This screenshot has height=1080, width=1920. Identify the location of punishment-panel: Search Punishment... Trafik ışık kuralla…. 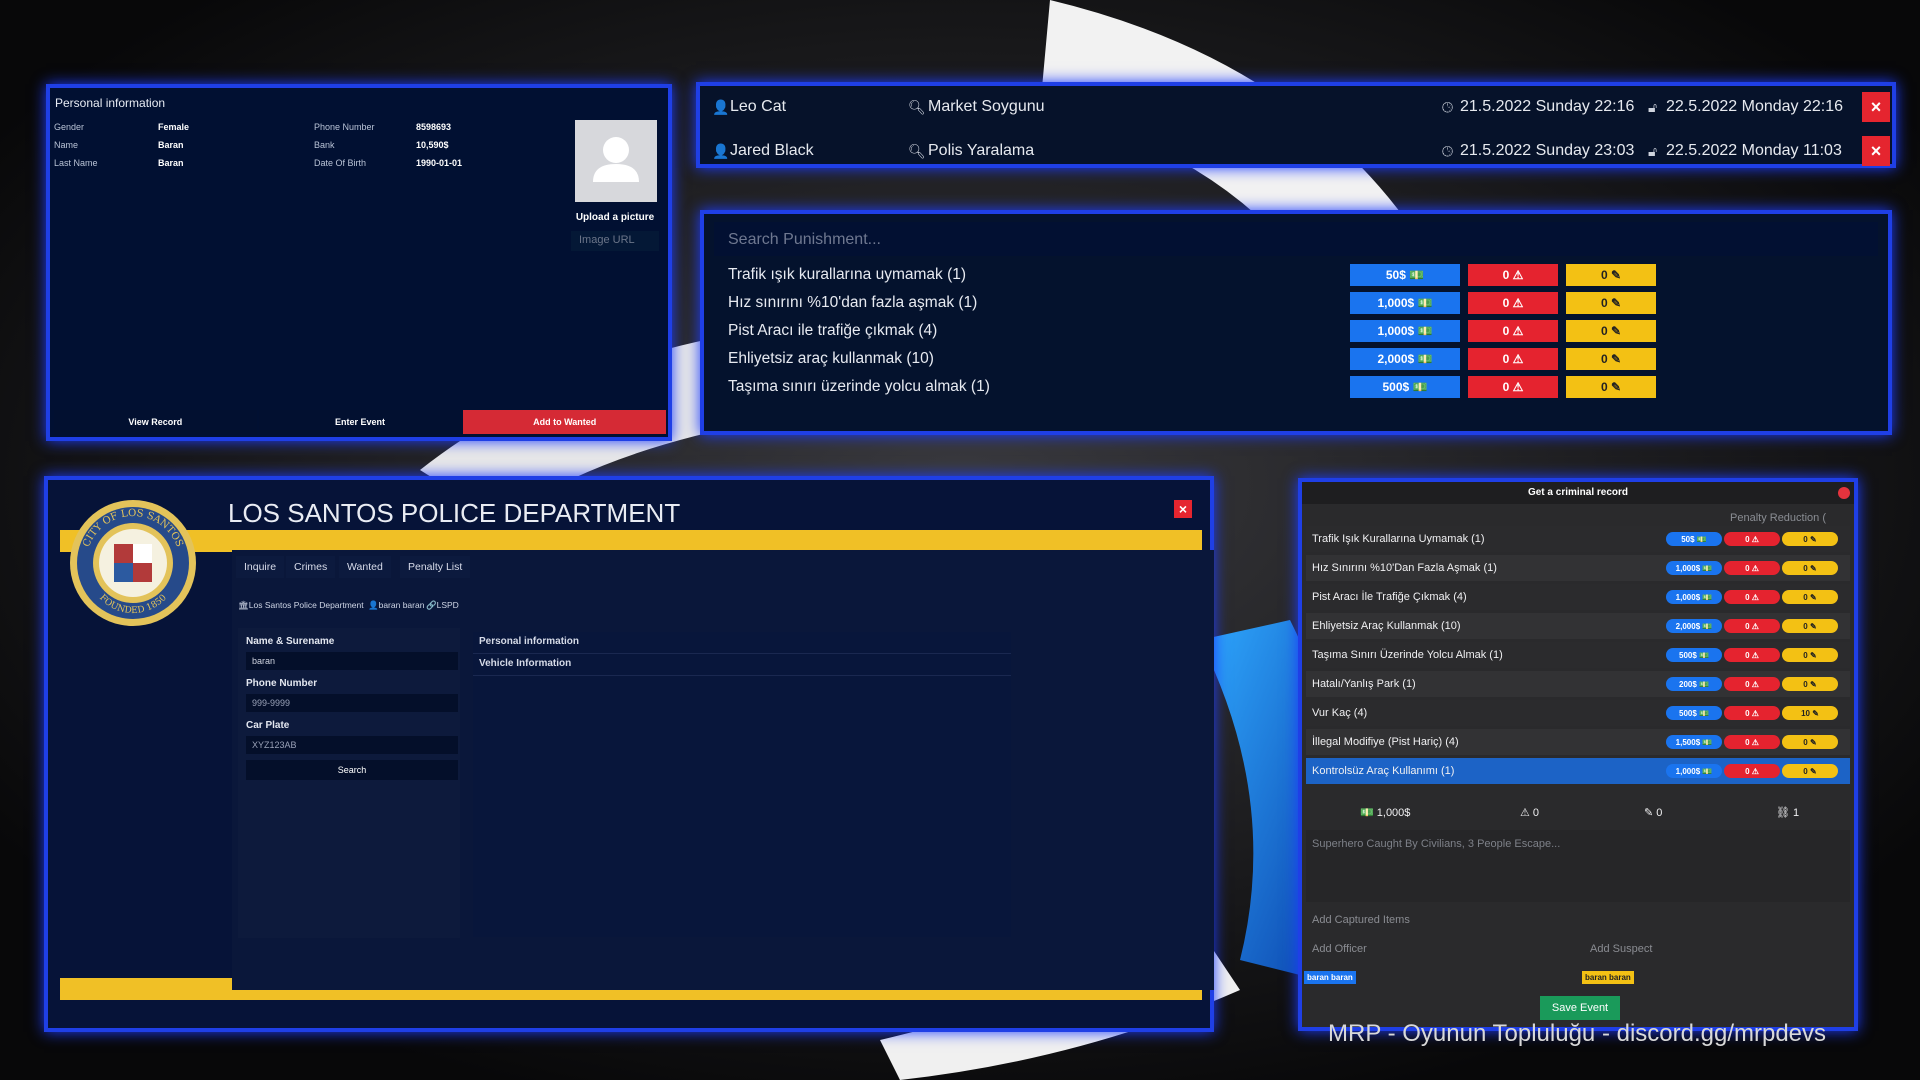
(1296, 322).